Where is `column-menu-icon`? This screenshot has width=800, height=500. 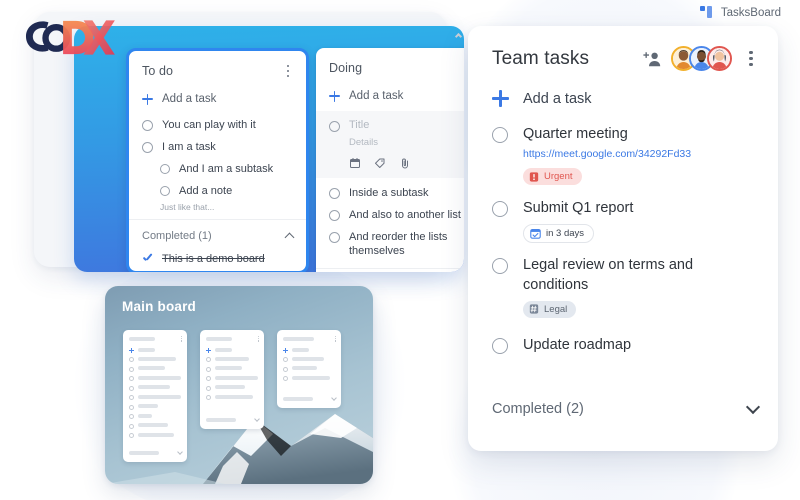 column-menu-icon is located at coordinates (288, 71).